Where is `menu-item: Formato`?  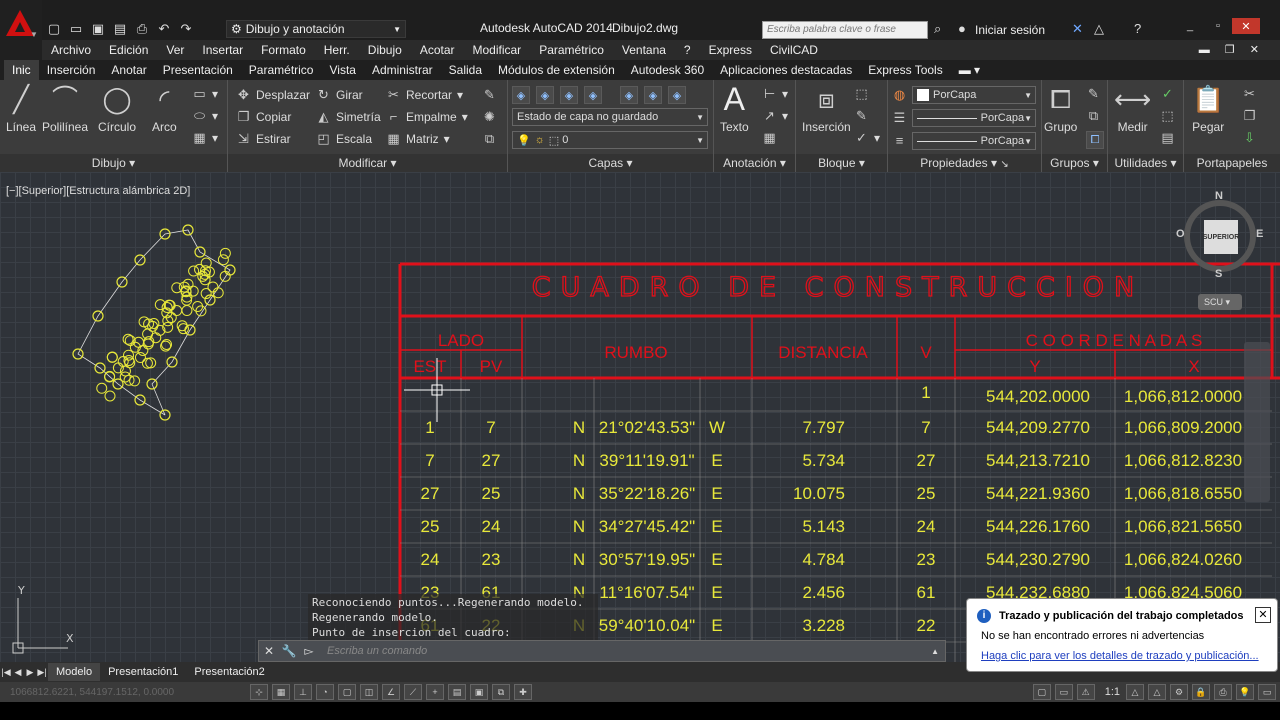
menu-item: Formato is located at coordinates (283, 50).